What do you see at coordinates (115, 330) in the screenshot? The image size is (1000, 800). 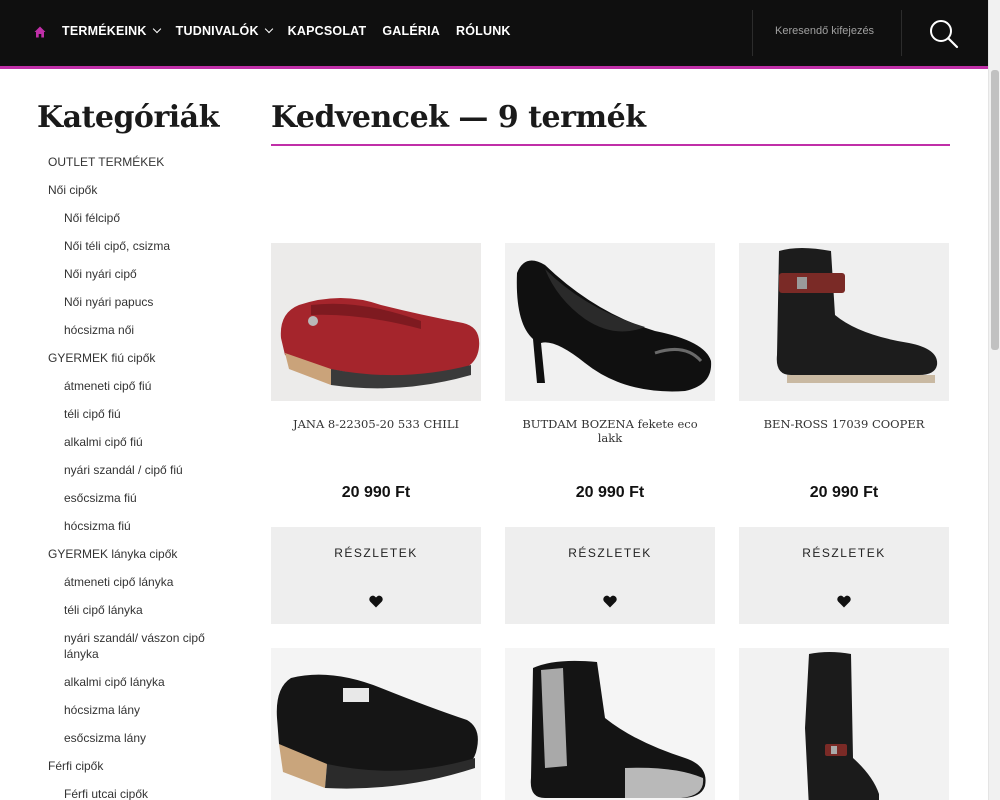 I see `sidebar-category-item: hócsizma női` at bounding box center [115, 330].